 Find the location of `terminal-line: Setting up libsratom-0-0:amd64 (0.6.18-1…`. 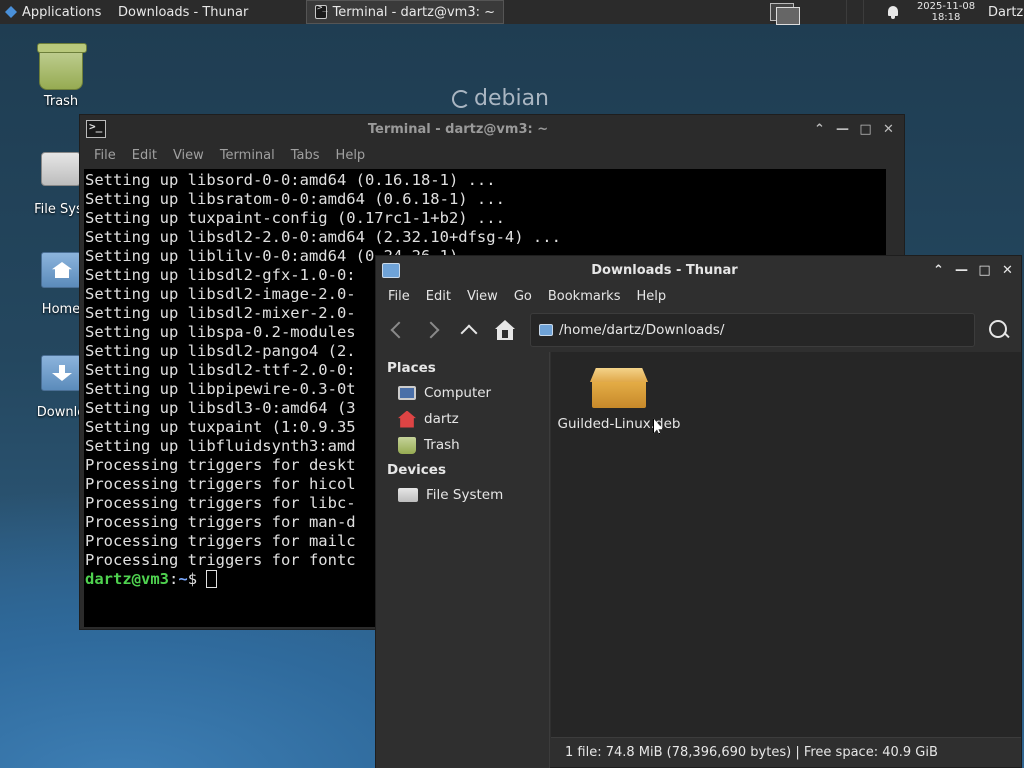

terminal-line: Setting up libsratom-0-0:amd64 (0.6.18-1… is located at coordinates (295, 199).